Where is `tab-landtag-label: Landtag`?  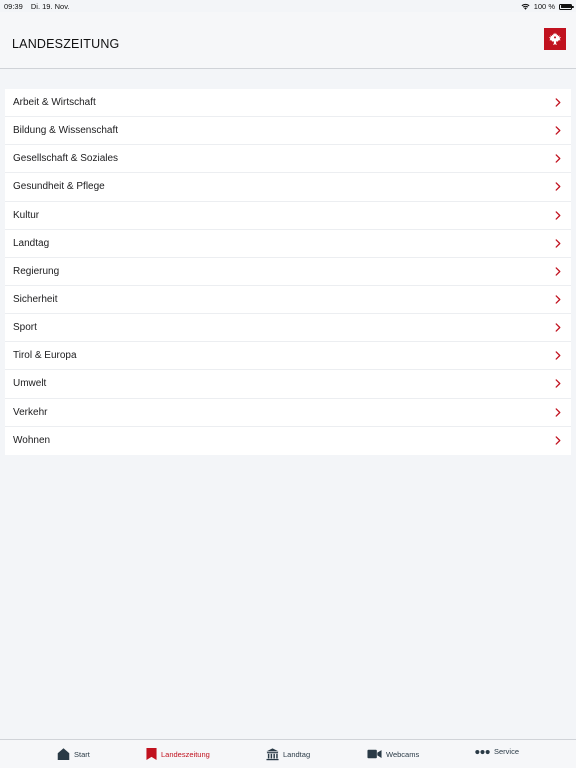 tab-landtag-label: Landtag is located at coordinates (297, 754).